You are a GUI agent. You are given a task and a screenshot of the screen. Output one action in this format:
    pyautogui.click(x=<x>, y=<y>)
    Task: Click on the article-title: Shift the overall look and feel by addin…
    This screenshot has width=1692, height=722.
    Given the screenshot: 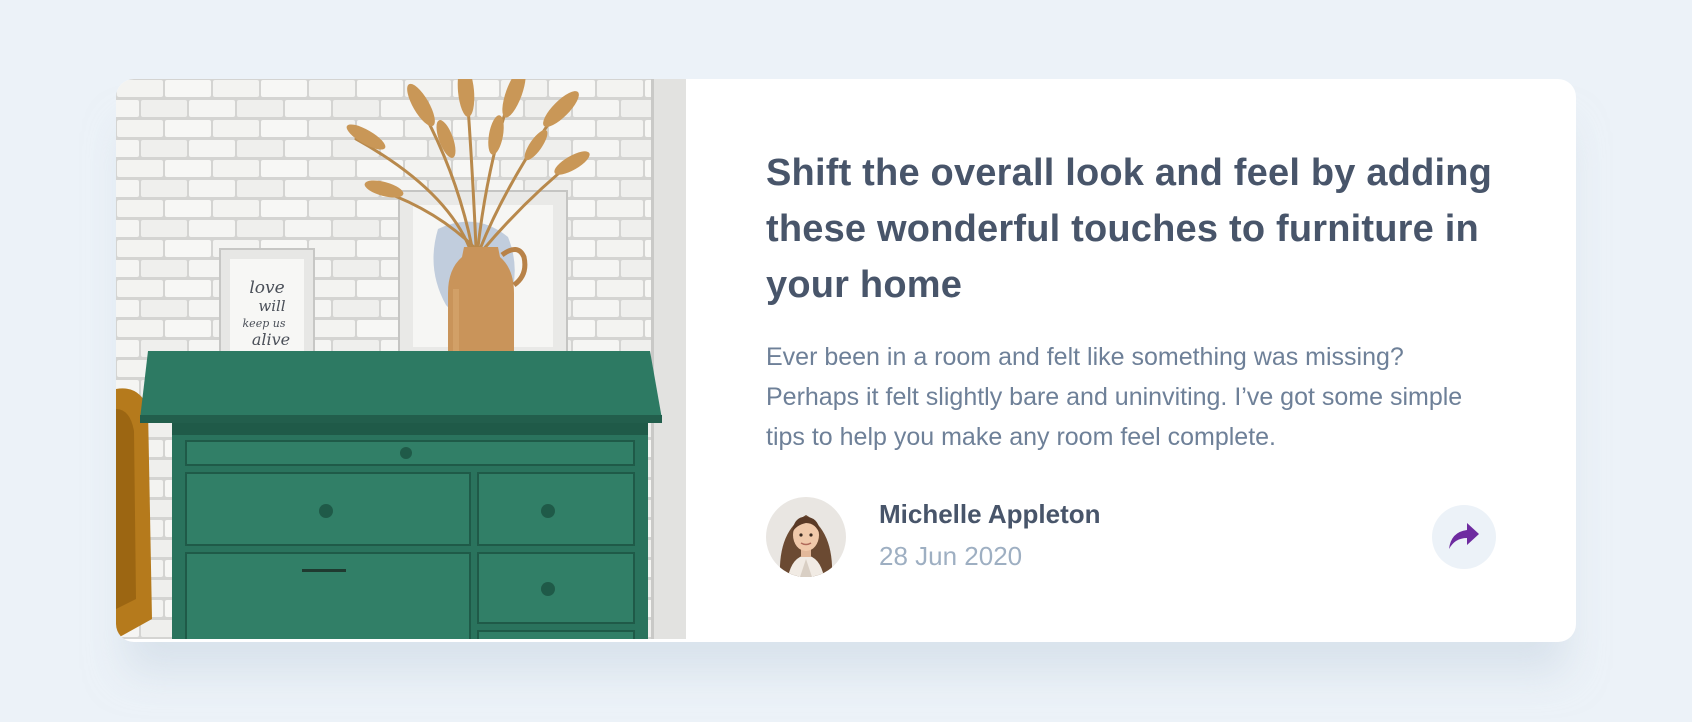 What is the action you would take?
    pyautogui.click(x=1129, y=229)
    